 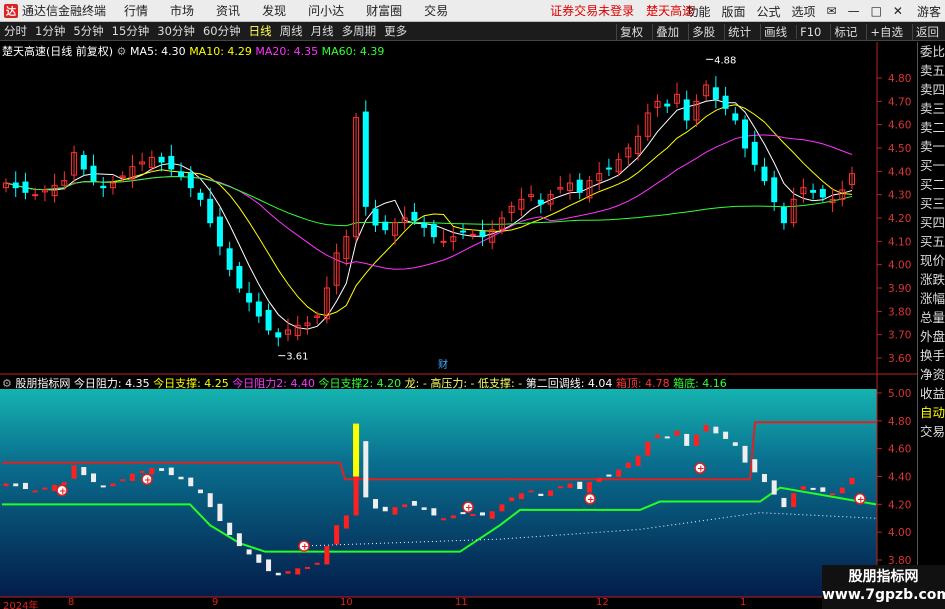 What do you see at coordinates (775, 31) in the screenshot?
I see `btn-huaxian: 画线` at bounding box center [775, 31].